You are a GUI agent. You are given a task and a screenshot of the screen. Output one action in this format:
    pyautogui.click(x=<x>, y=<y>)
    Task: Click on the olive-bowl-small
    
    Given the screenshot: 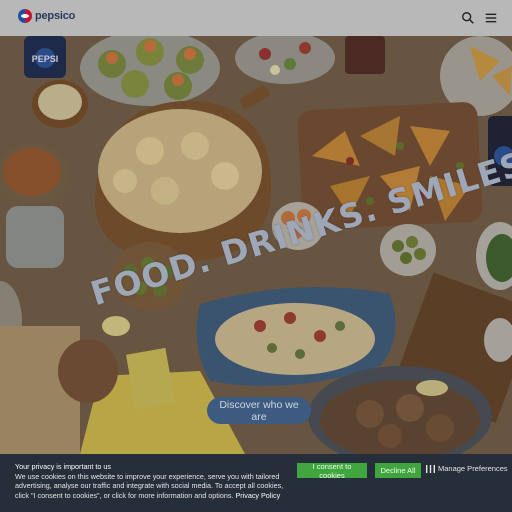 What is the action you would take?
    pyautogui.click(x=408, y=250)
    